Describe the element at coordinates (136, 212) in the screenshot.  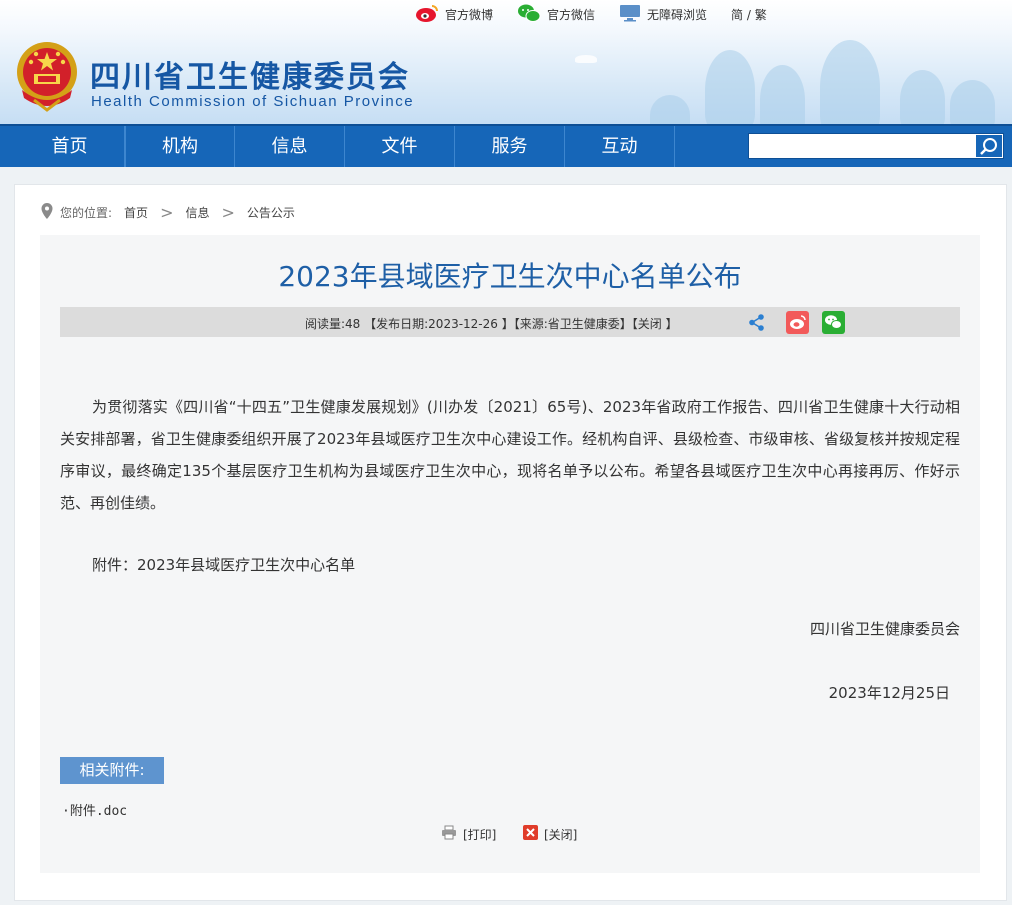
I see `breadcrumb-home: 首页` at that location.